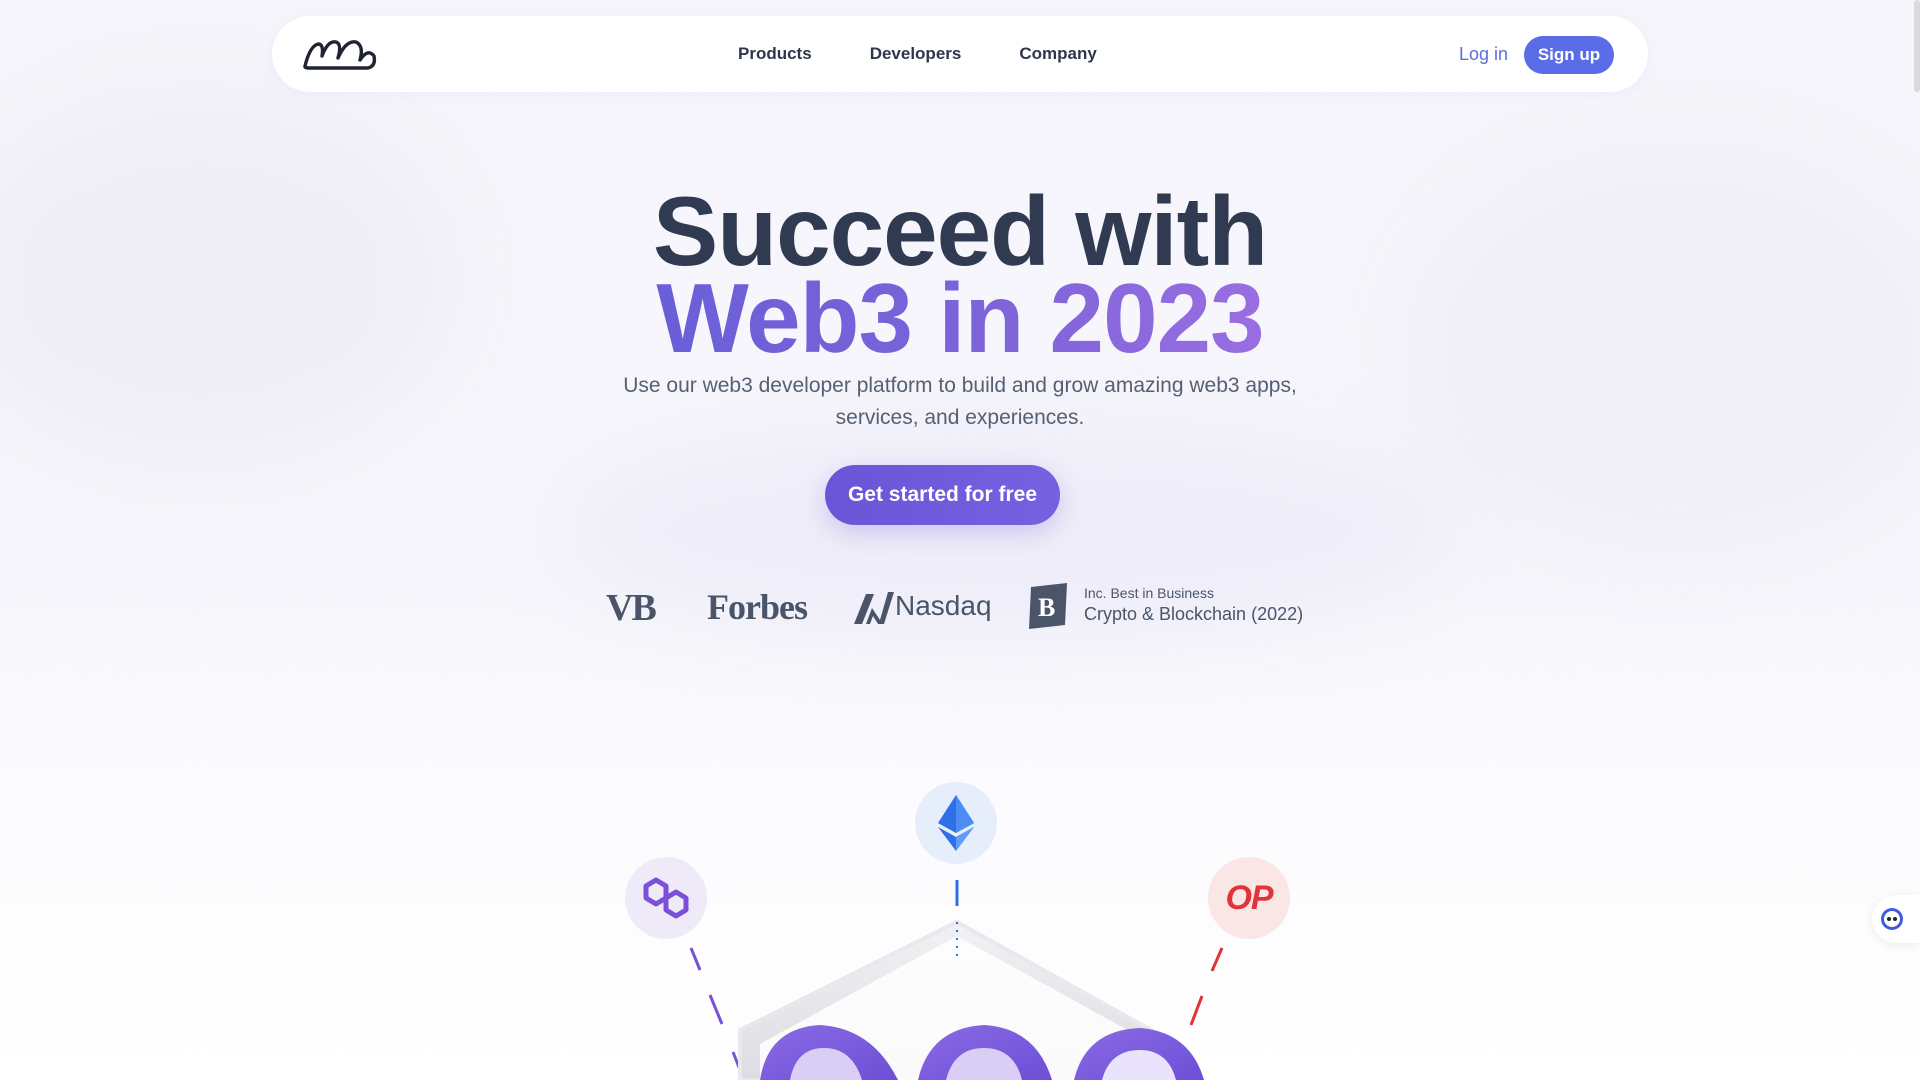 The image size is (1920, 1080). I want to click on page-scrollbar, so click(1917, 46).